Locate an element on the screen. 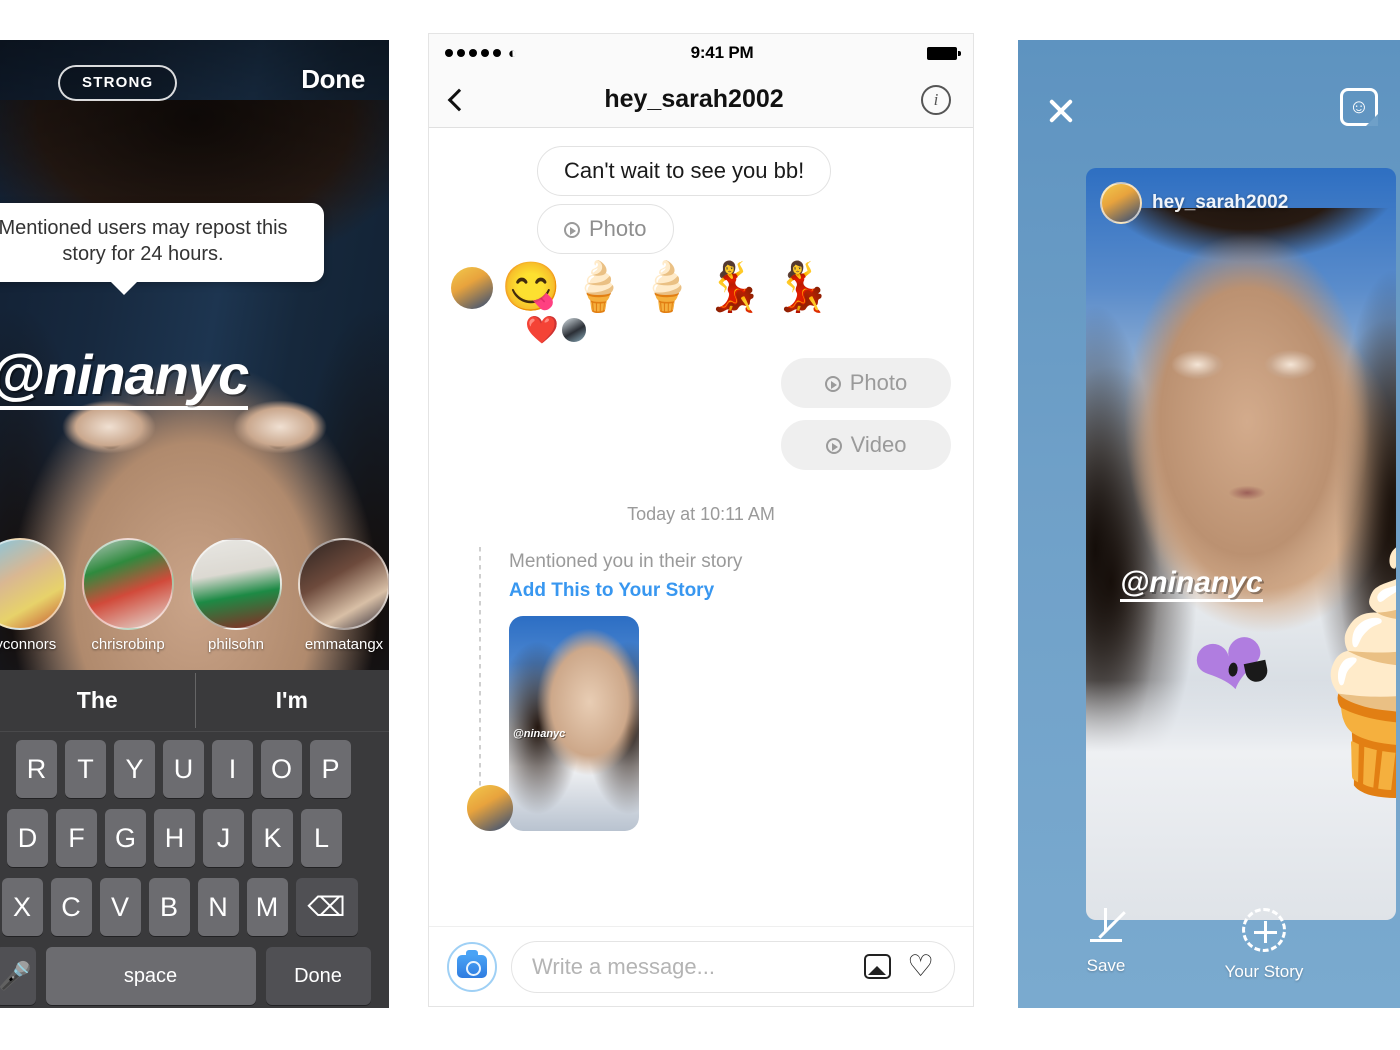 The width and height of the screenshot is (1400, 1050). key-n: N is located at coordinates (218, 907).